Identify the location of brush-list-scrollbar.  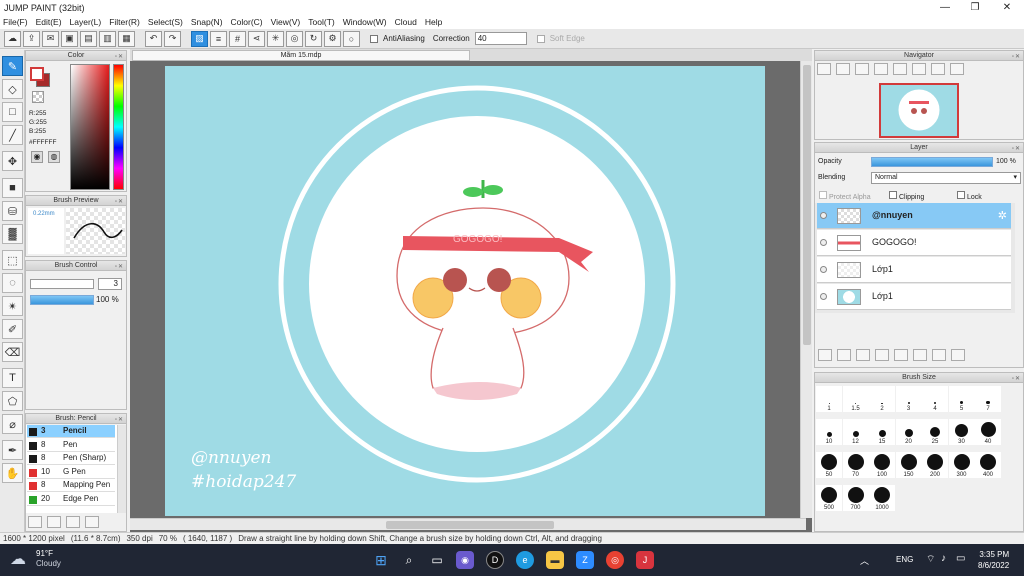
(121, 469).